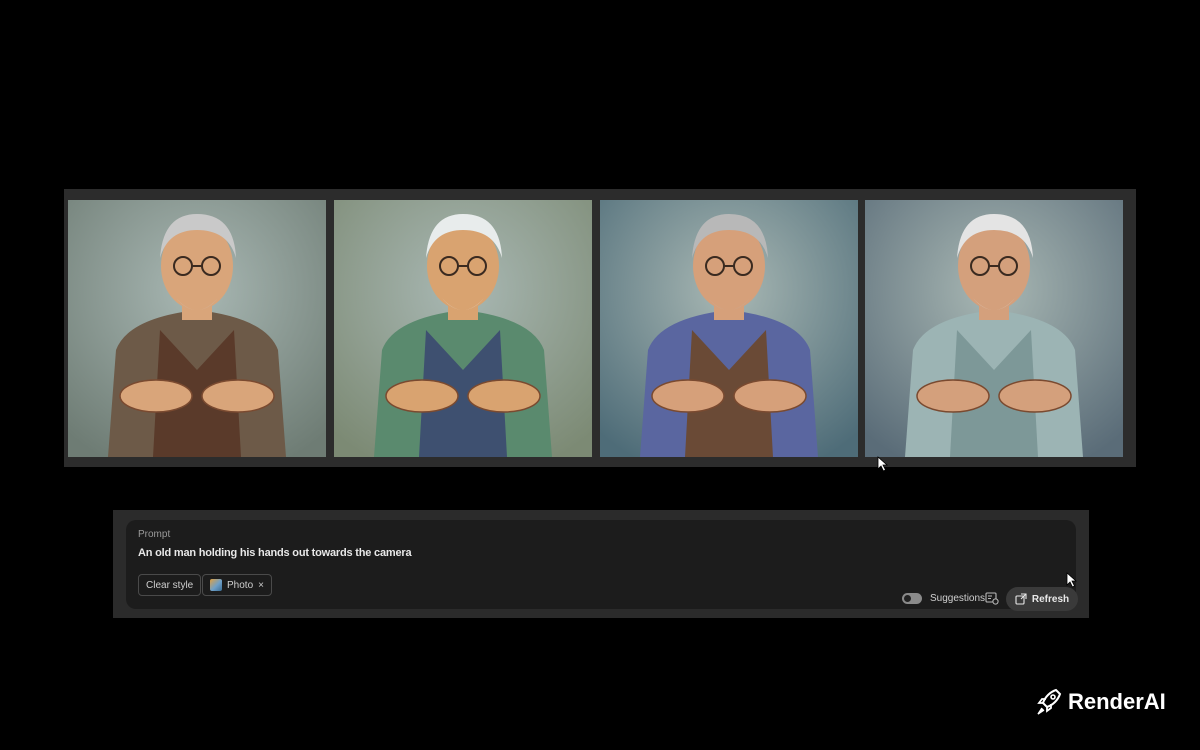  I want to click on style-chip-label: Photo, so click(240, 585).